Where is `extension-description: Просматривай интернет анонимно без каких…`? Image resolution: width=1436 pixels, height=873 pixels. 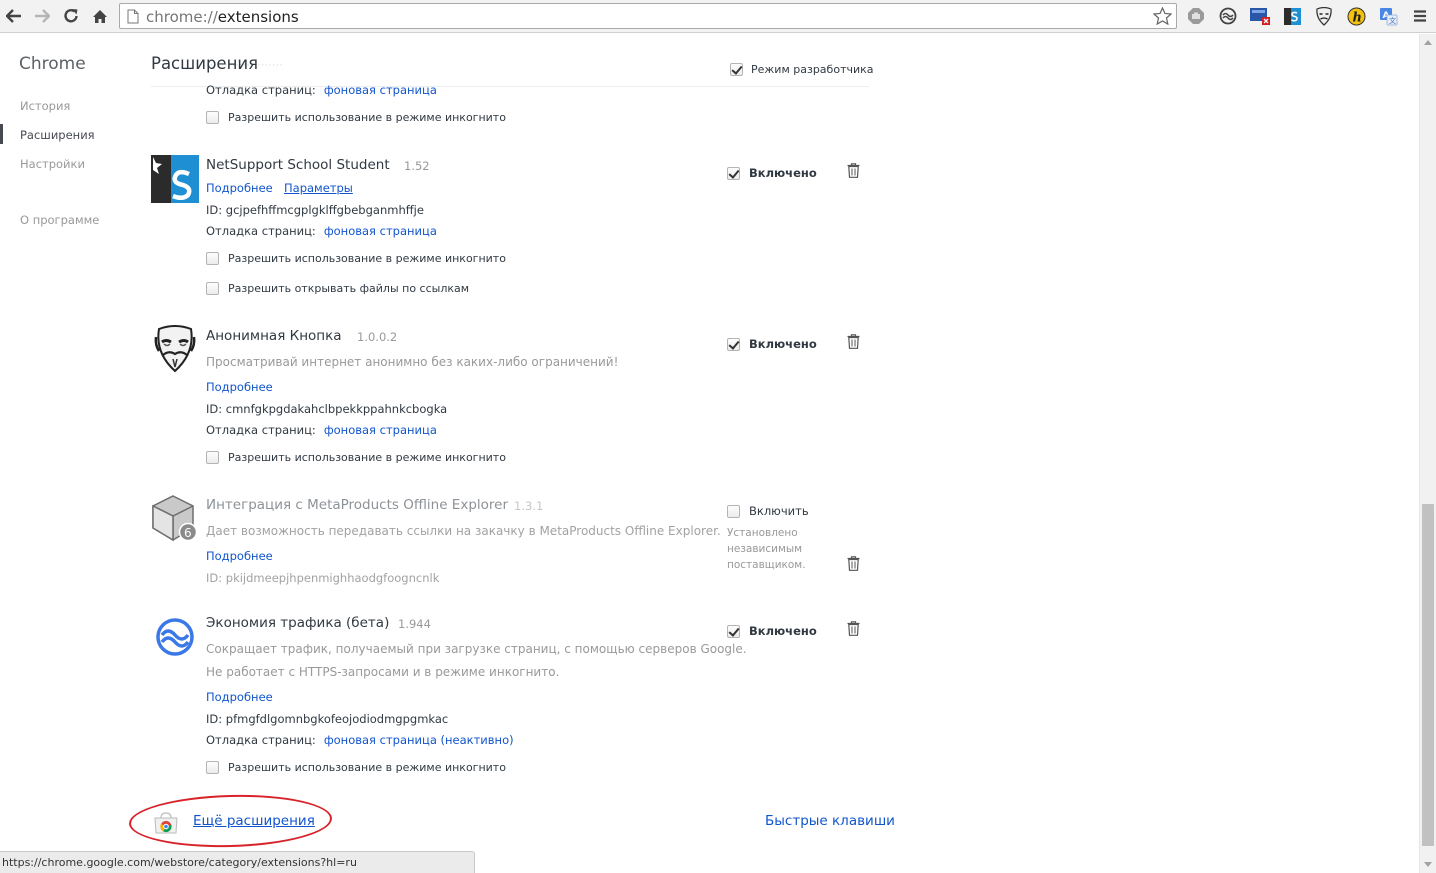
extension-description: Просматривай интернет анонимно без каких… is located at coordinates (412, 362).